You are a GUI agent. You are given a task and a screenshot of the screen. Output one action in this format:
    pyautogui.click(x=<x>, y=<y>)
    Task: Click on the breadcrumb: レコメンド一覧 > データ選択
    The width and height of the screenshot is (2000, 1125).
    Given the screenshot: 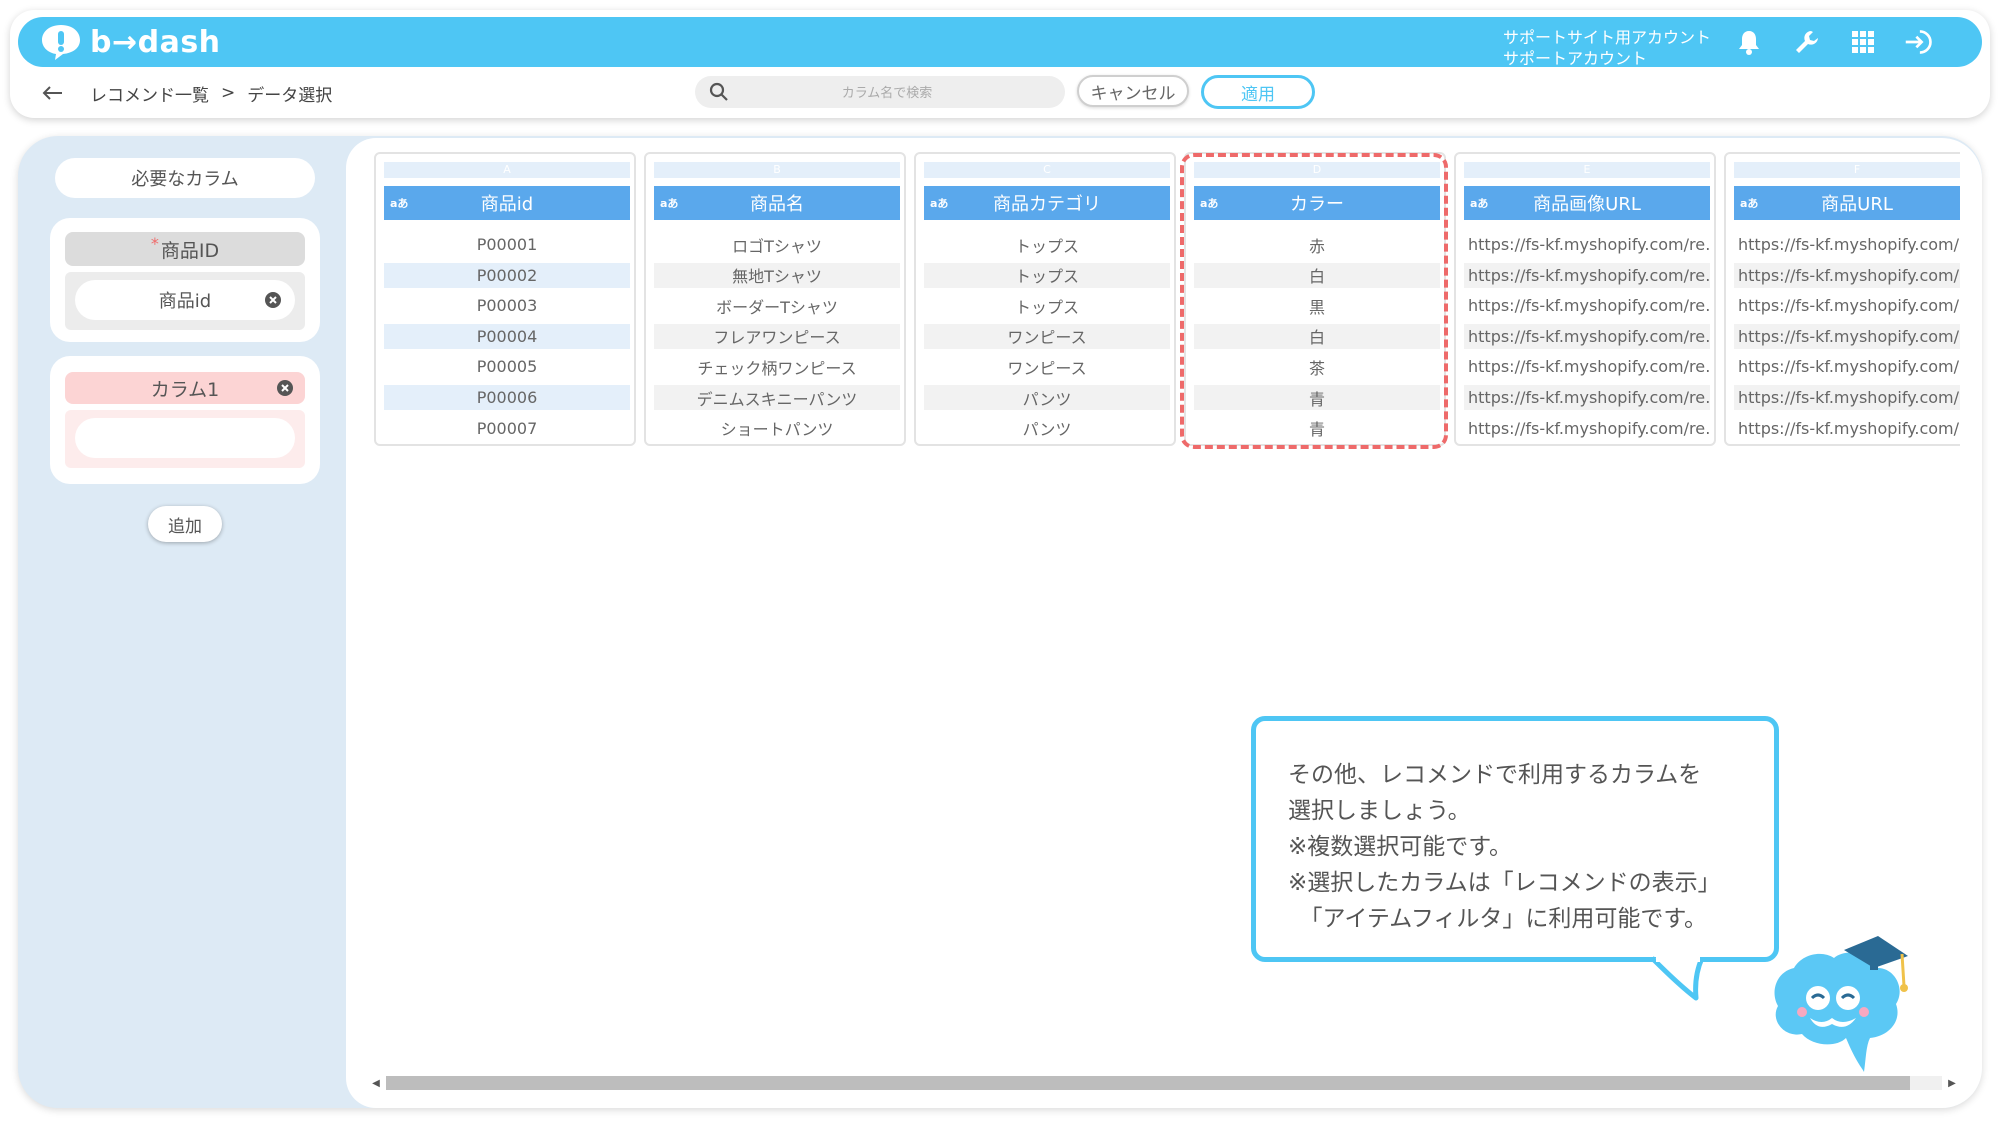 What is the action you would take?
    pyautogui.click(x=186, y=93)
    